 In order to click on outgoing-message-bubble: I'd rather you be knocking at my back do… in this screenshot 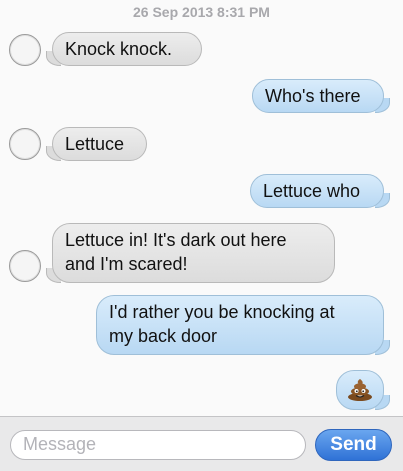, I will do `click(243, 325)`.